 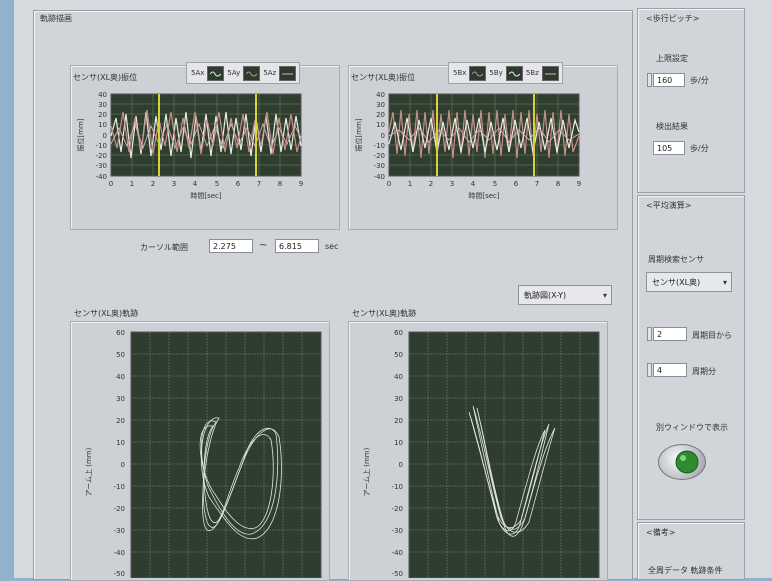 What do you see at coordinates (398, 333) in the screenshot?
I see `y-tick: 60` at bounding box center [398, 333].